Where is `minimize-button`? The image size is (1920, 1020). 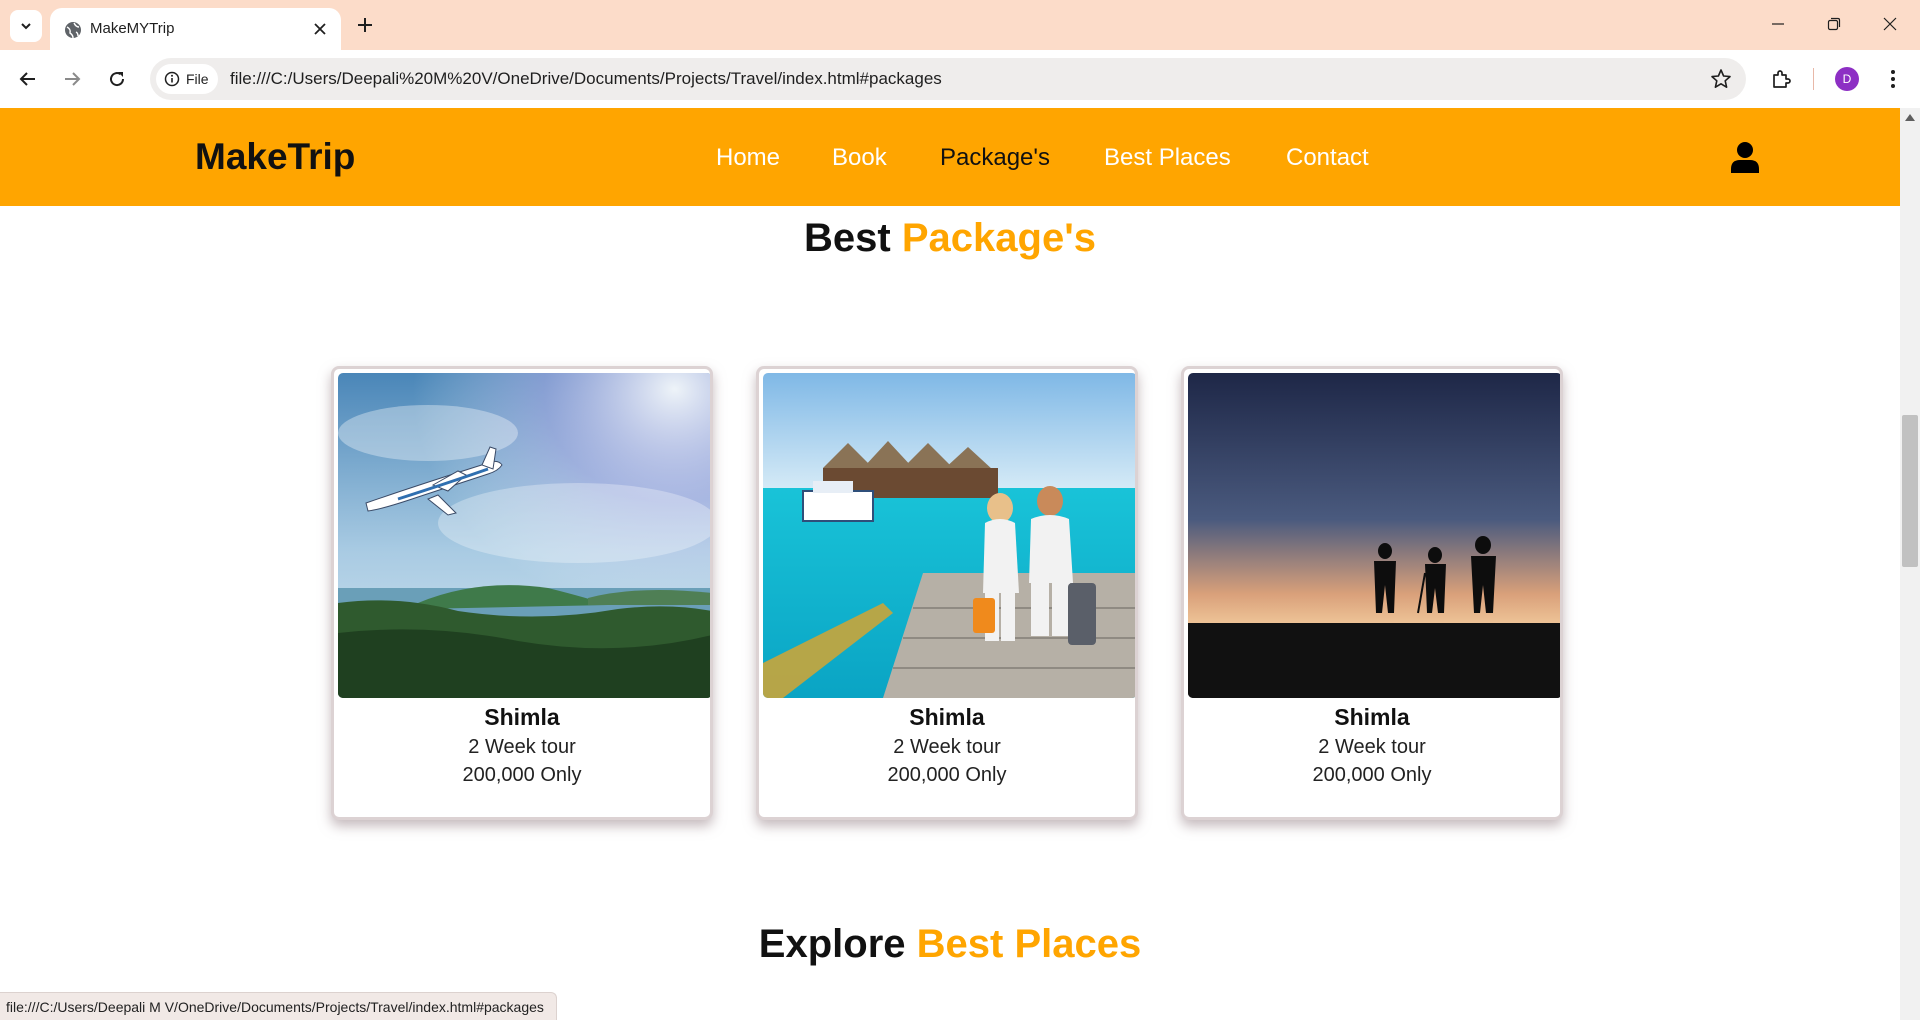 minimize-button is located at coordinates (1778, 24).